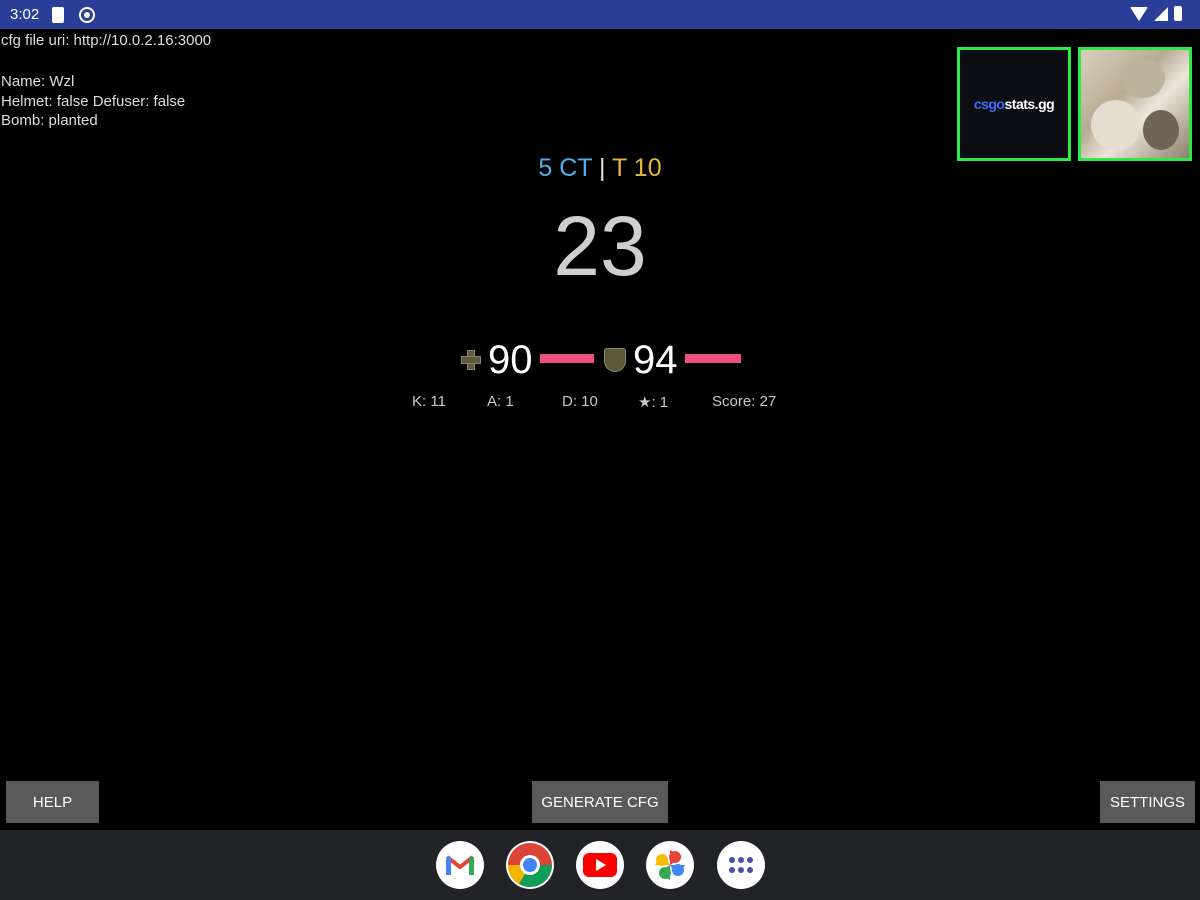 The height and width of the screenshot is (900, 1200). I want to click on armor-bar, so click(713, 358).